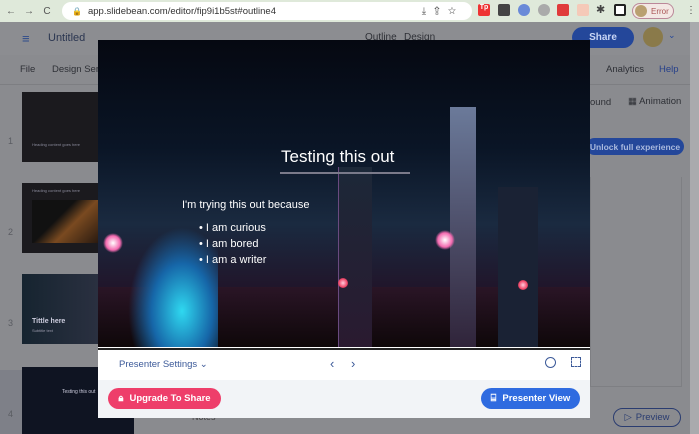  What do you see at coordinates (636, 282) in the screenshot?
I see `side-panel` at bounding box center [636, 282].